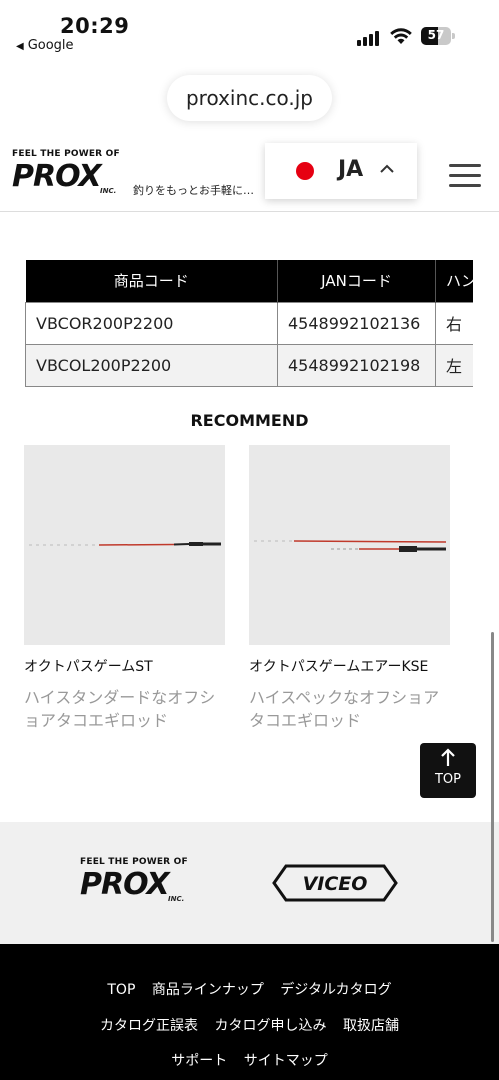 The width and height of the screenshot is (499, 1080). I want to click on footer-brand-logos: FEEL THE POWER OF PROX INC. VICEO, so click(249, 883).